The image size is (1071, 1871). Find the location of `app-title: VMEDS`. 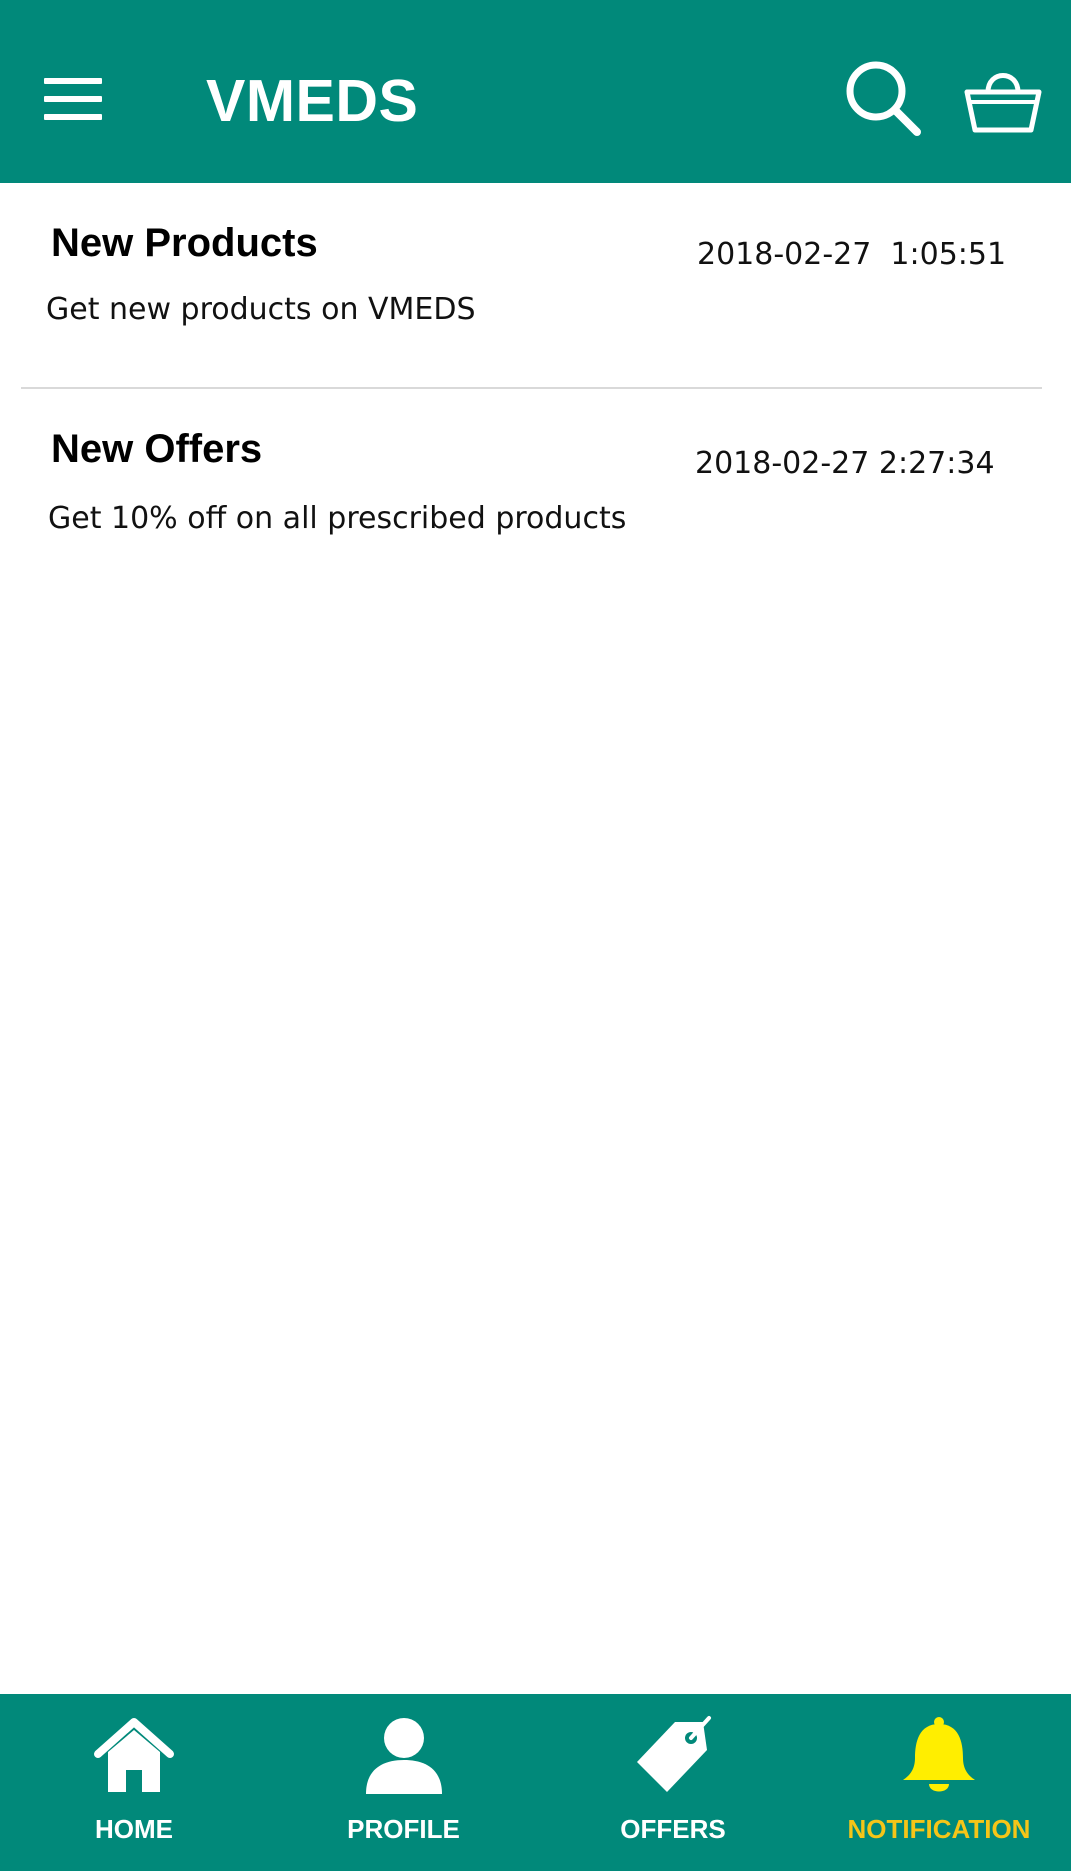

app-title: VMEDS is located at coordinates (312, 101).